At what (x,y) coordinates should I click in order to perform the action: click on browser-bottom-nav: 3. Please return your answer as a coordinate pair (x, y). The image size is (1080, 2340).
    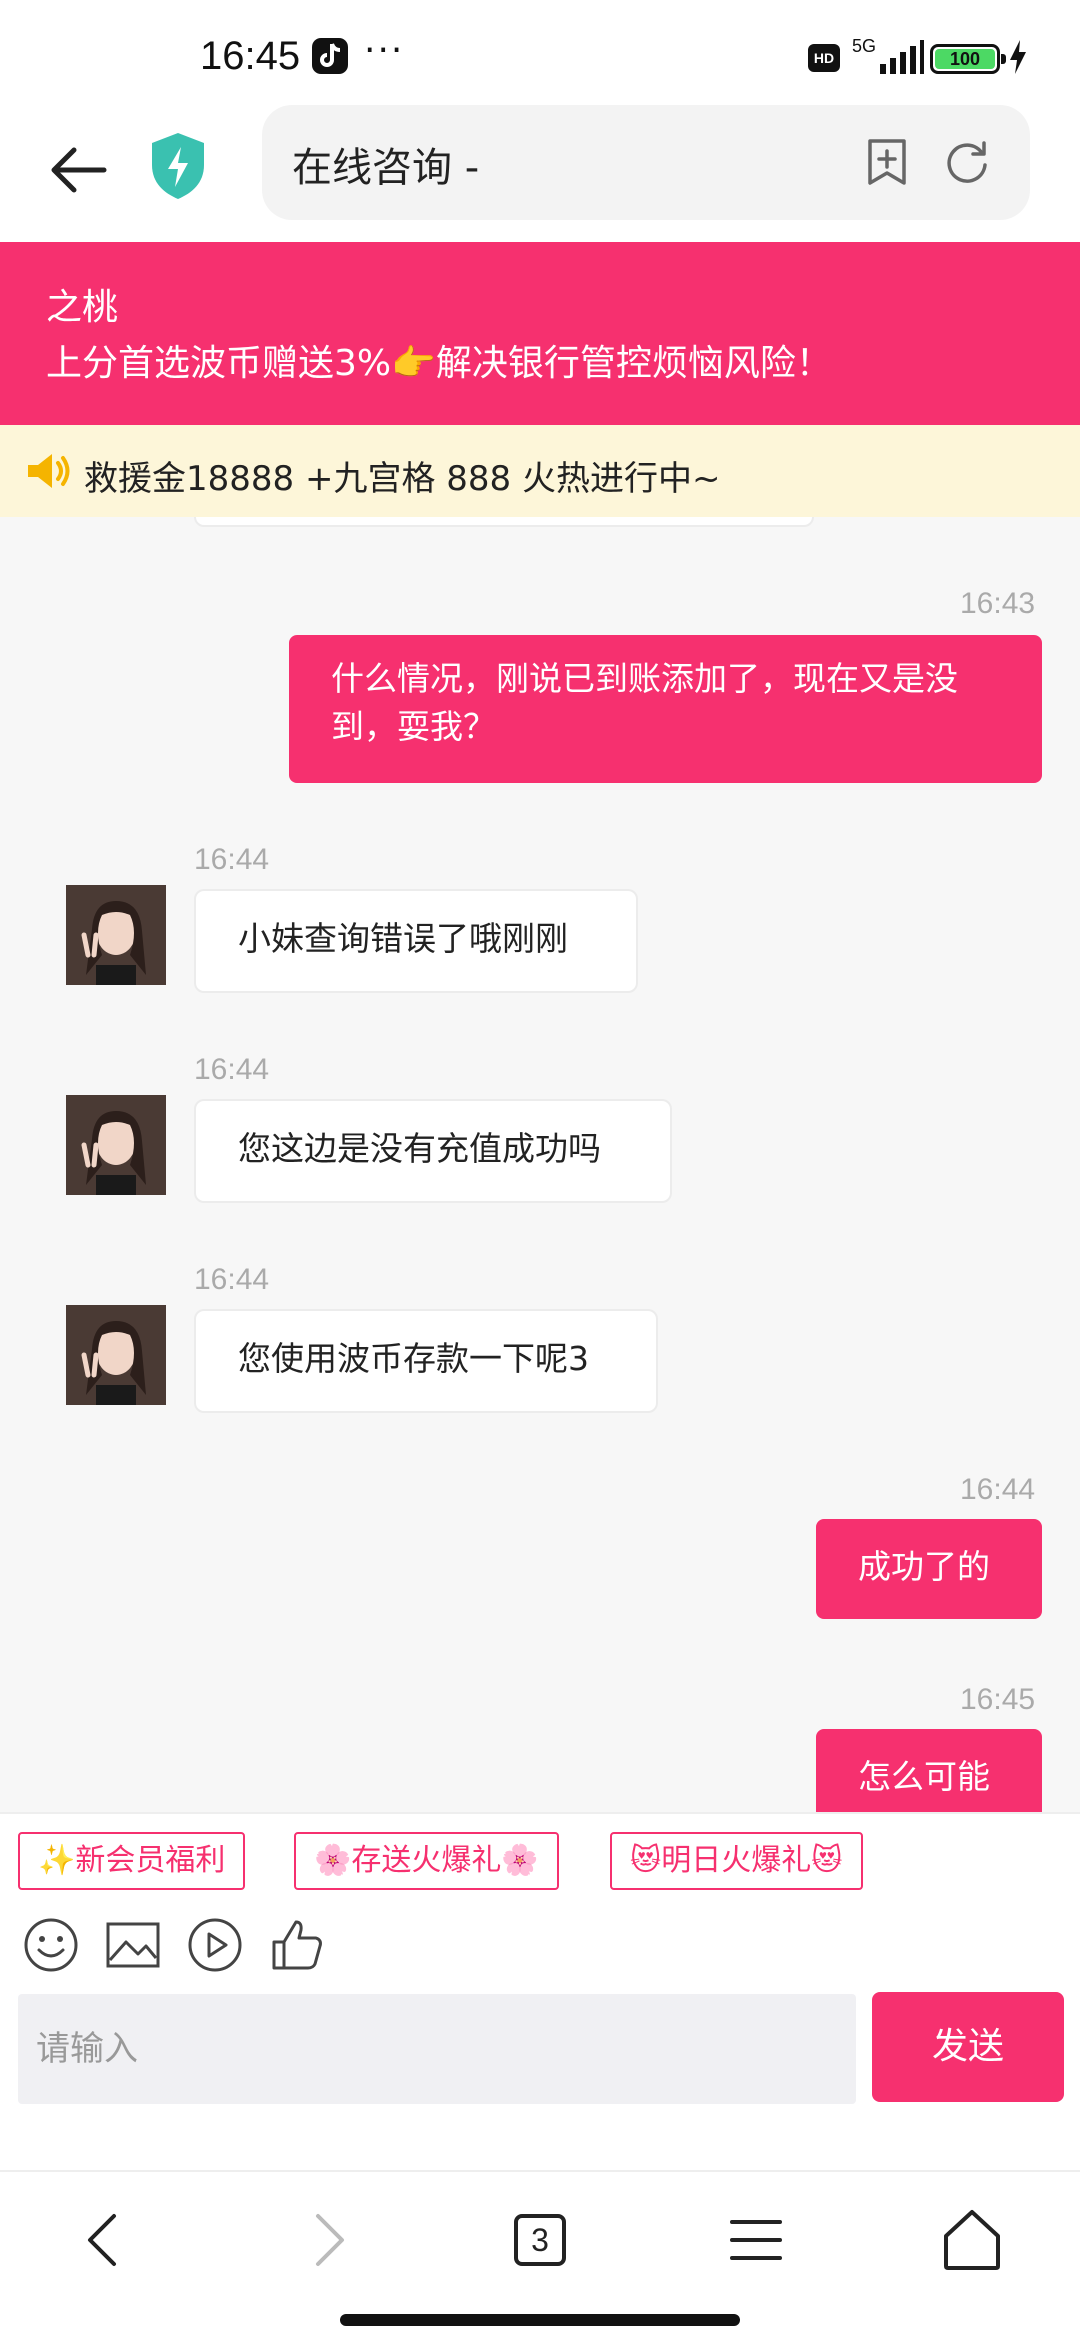
    Looking at the image, I should click on (540, 2255).